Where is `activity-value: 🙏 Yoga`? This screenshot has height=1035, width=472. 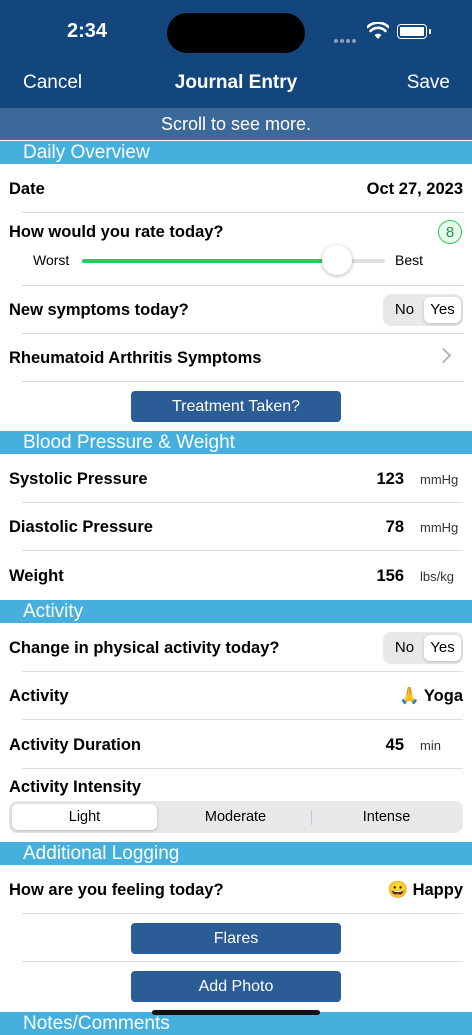 activity-value: 🙏 Yoga is located at coordinates (431, 696).